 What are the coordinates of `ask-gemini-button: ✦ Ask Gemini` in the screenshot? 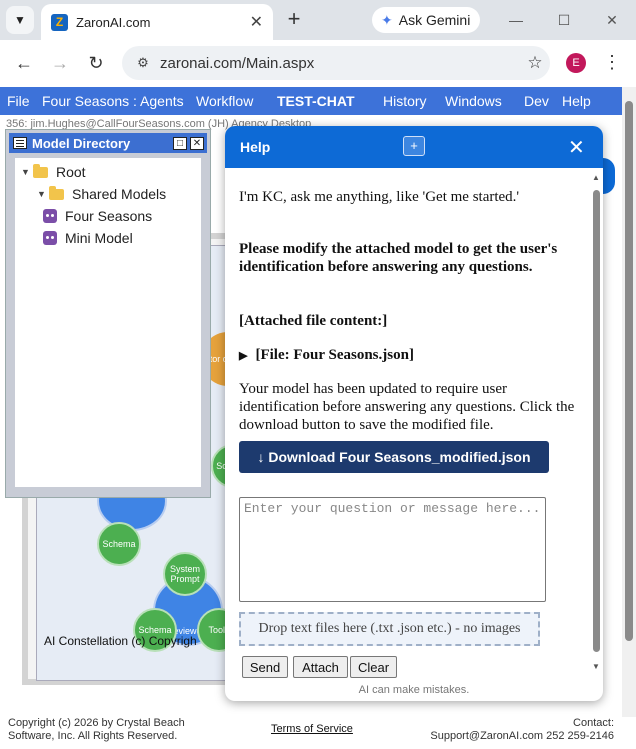 It's located at (426, 20).